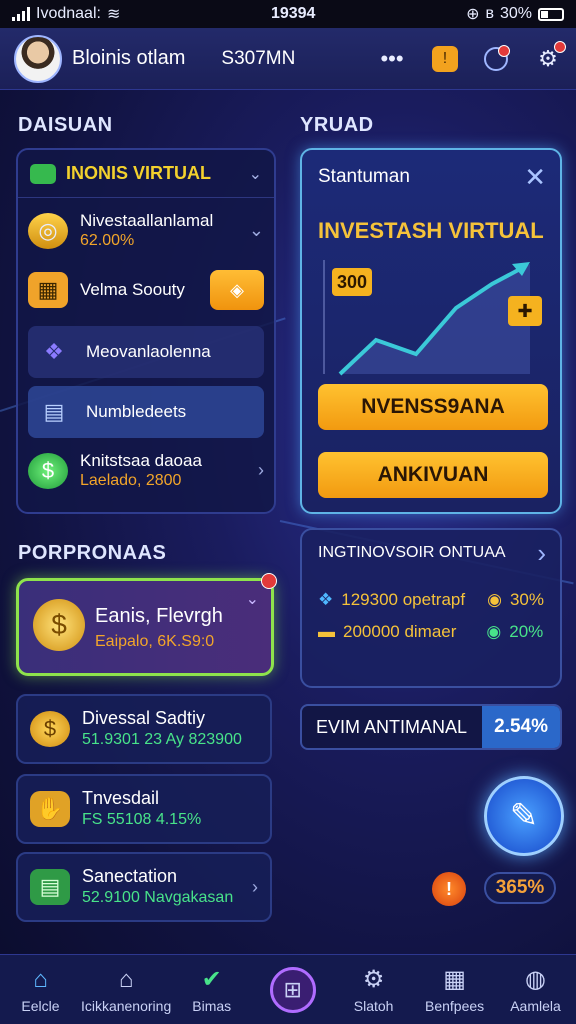  I want to click on money-stack-icon: ▤, so click(54, 411).